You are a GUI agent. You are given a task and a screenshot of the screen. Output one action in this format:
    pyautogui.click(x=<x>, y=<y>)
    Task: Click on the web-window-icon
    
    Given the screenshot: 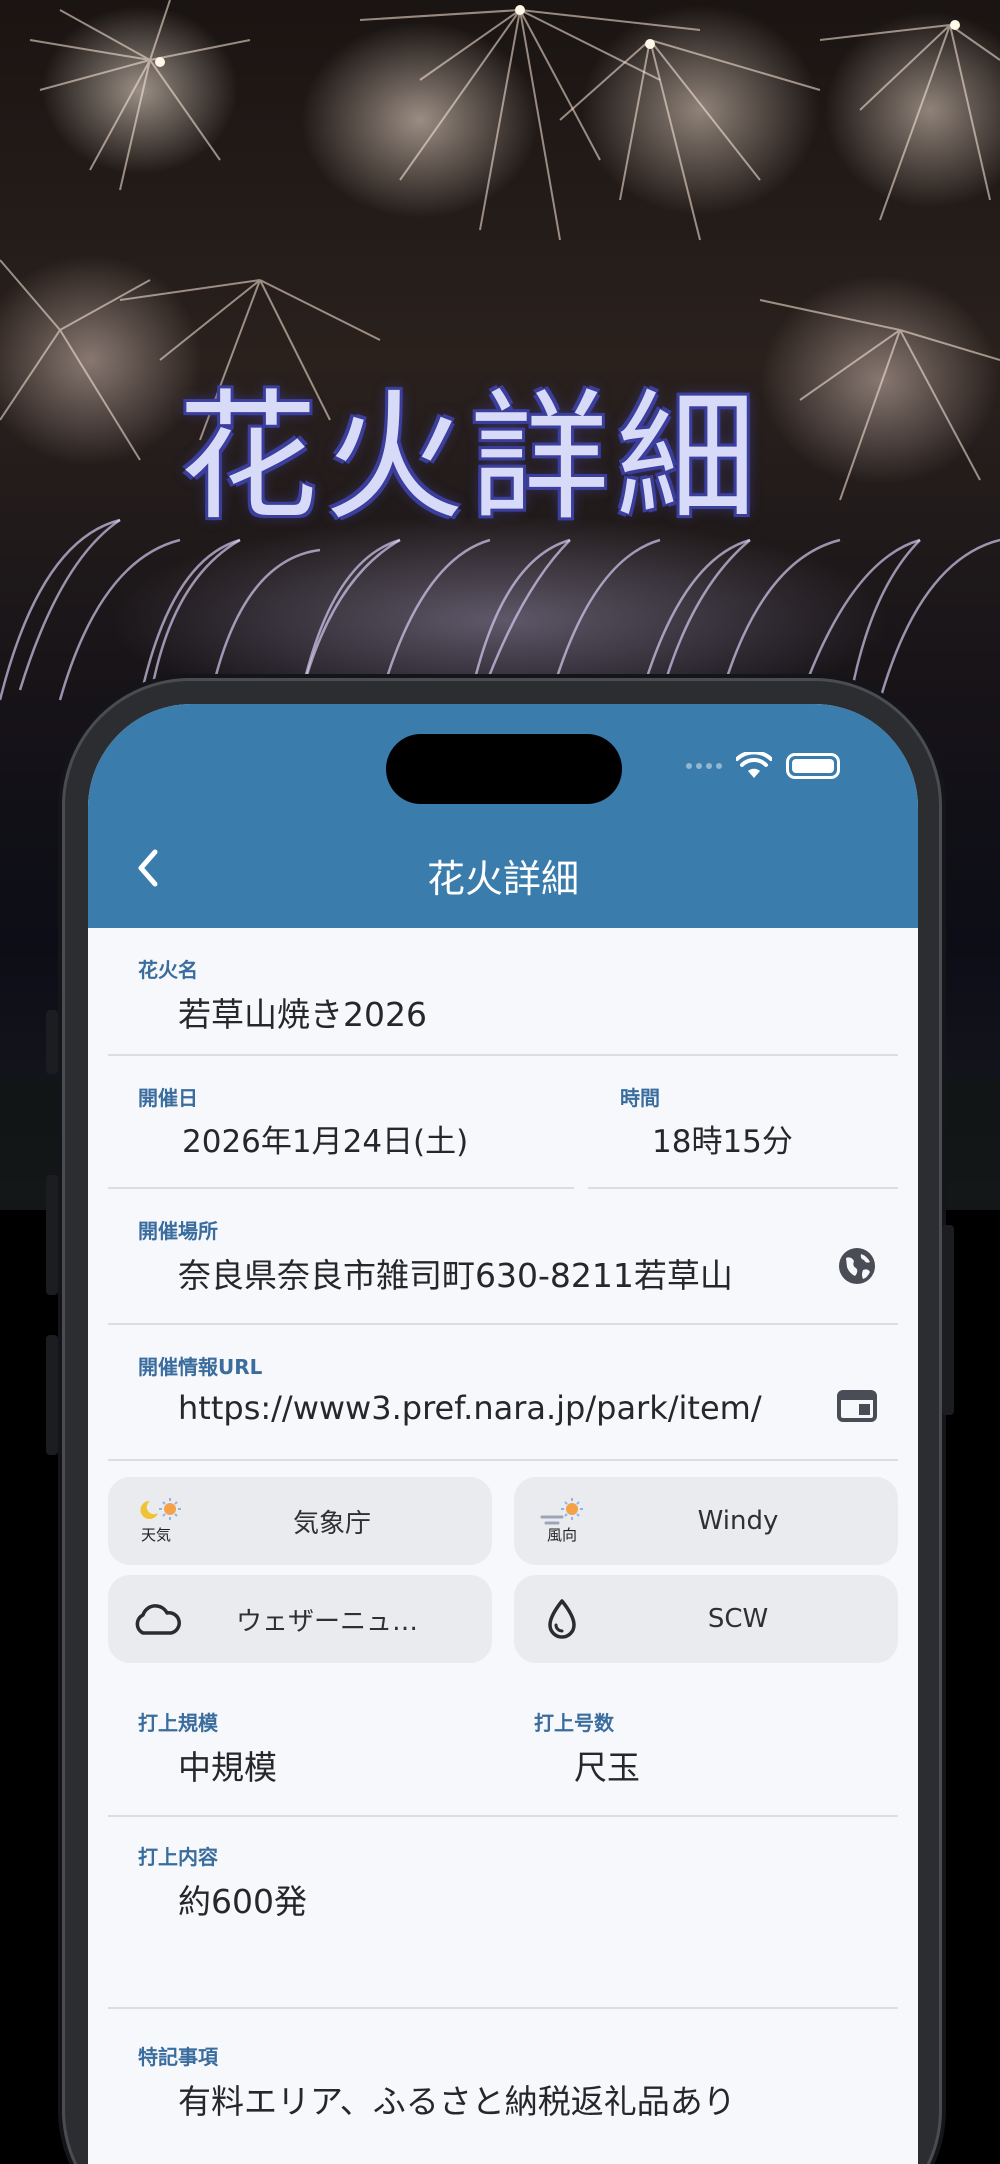 What is the action you would take?
    pyautogui.click(x=857, y=1406)
    